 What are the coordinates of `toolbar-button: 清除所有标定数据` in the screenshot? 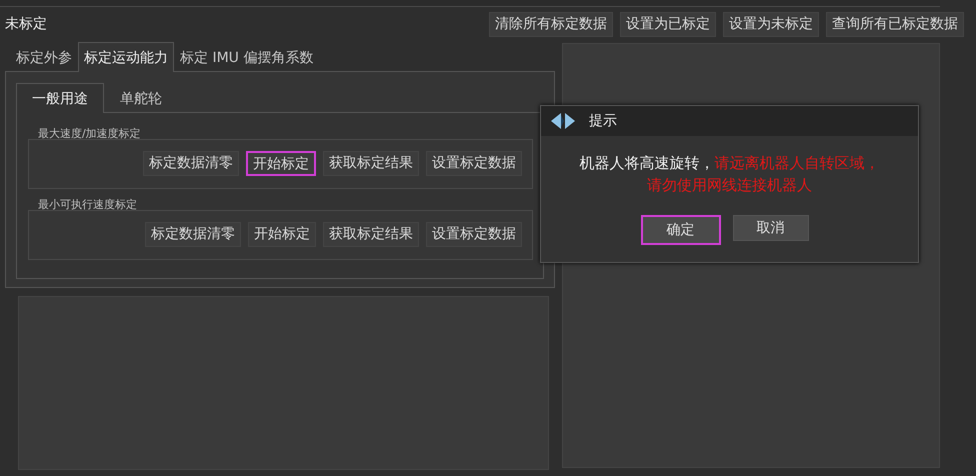 It's located at (551, 24).